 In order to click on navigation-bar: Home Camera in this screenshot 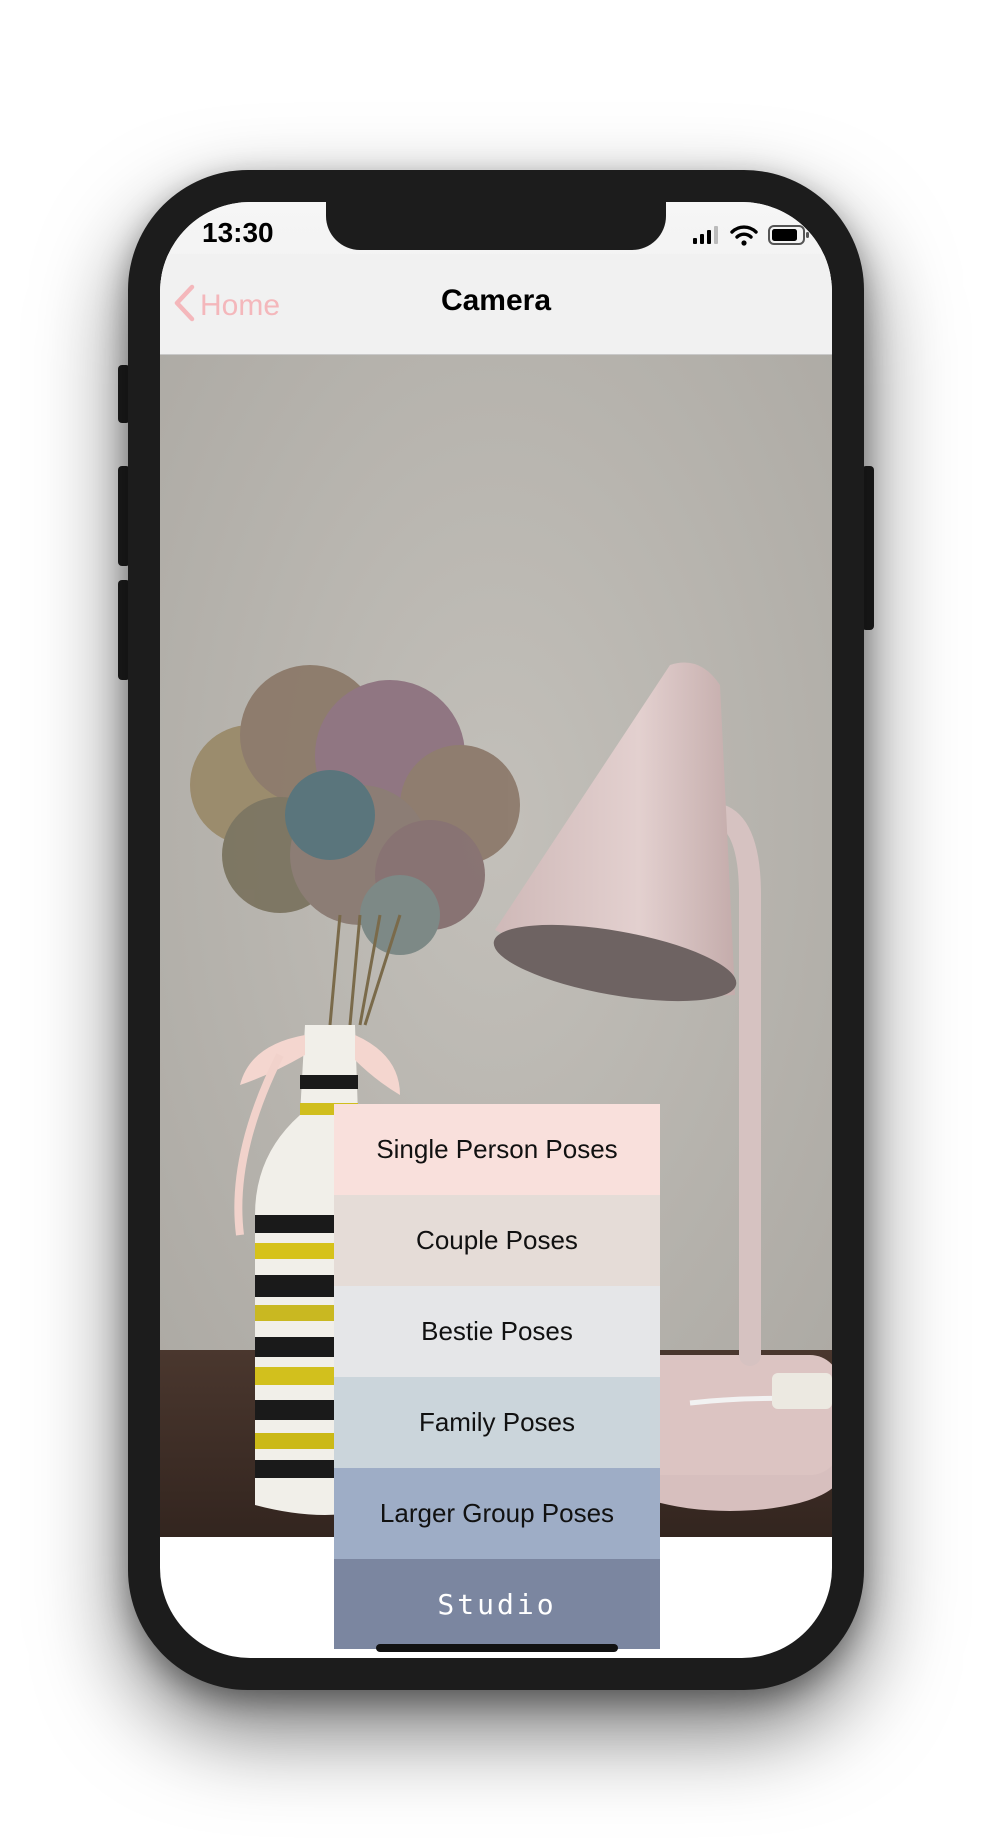, I will do `click(496, 304)`.